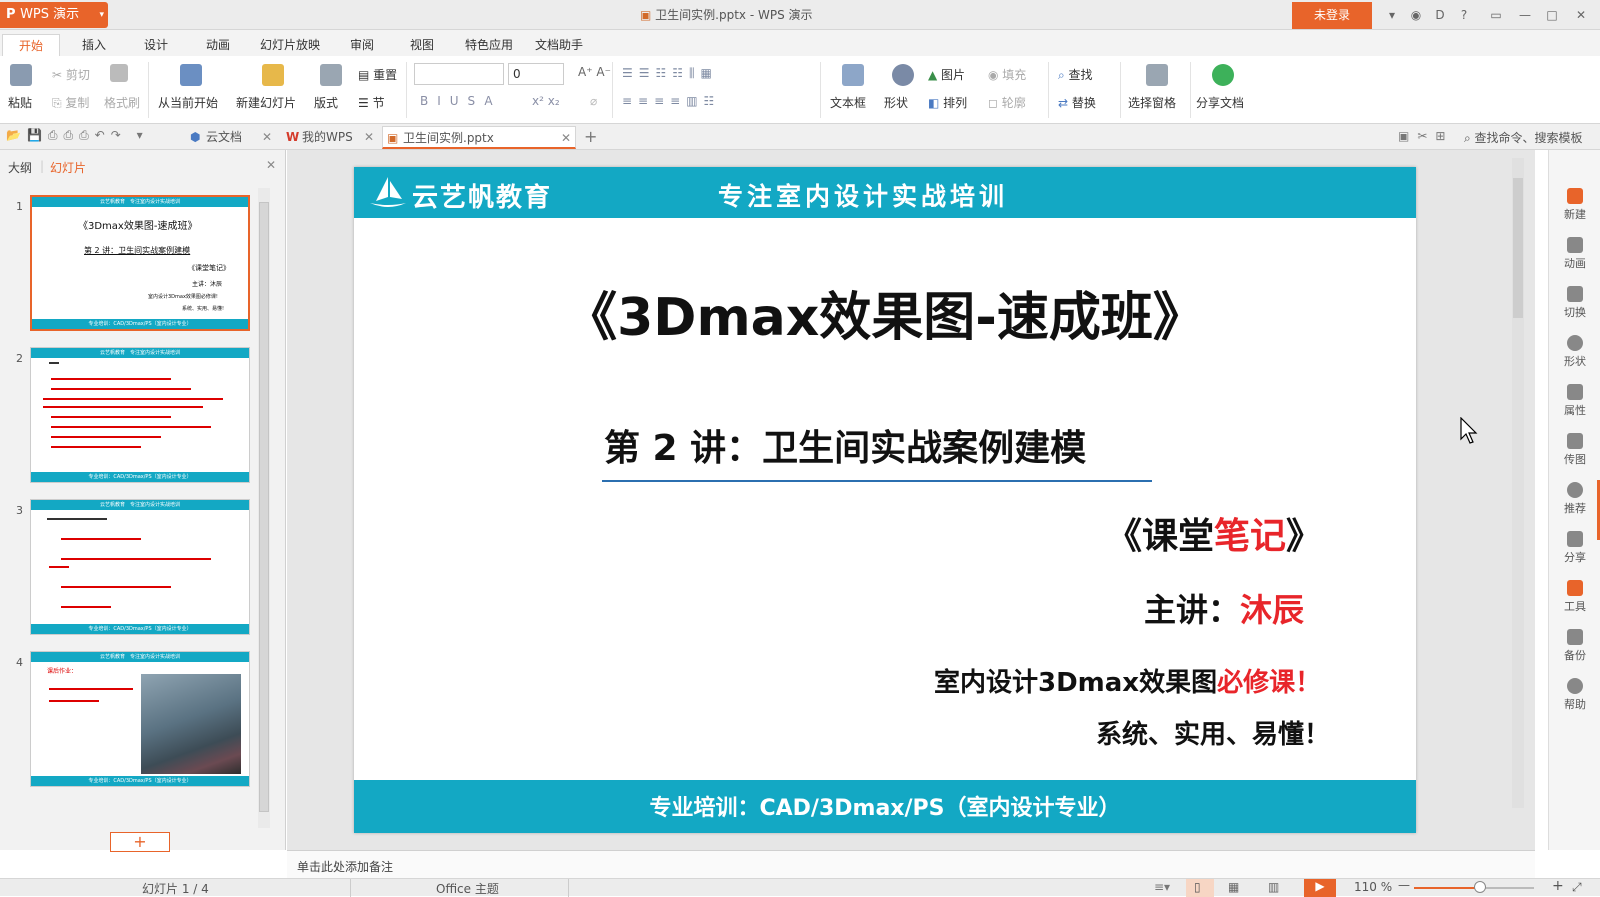  Describe the element at coordinates (1574, 646) in the screenshot. I see `rail-backup: 备份` at that location.